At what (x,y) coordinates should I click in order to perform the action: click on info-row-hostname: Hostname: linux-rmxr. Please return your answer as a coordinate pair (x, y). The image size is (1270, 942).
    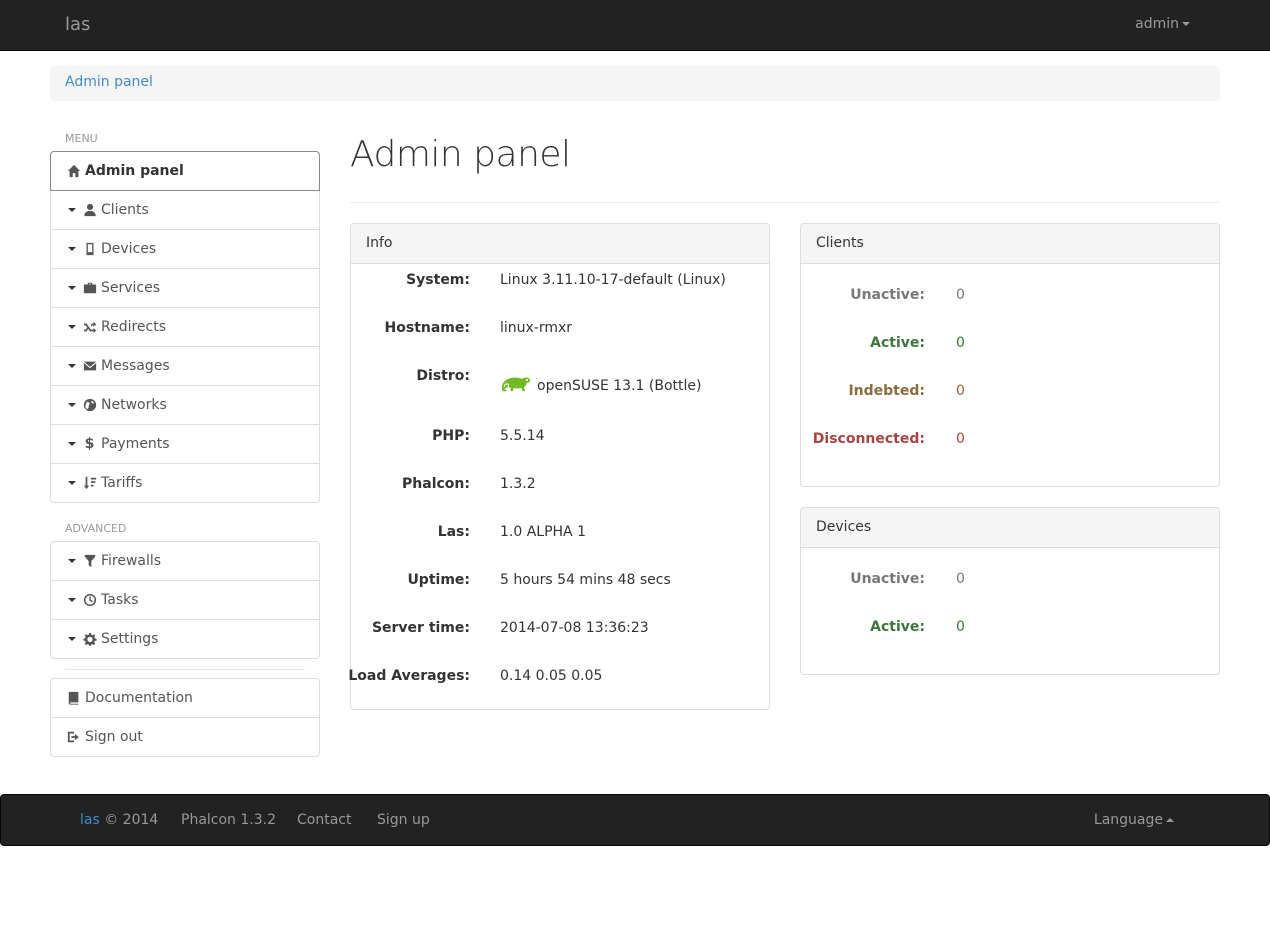
    Looking at the image, I should click on (560, 330).